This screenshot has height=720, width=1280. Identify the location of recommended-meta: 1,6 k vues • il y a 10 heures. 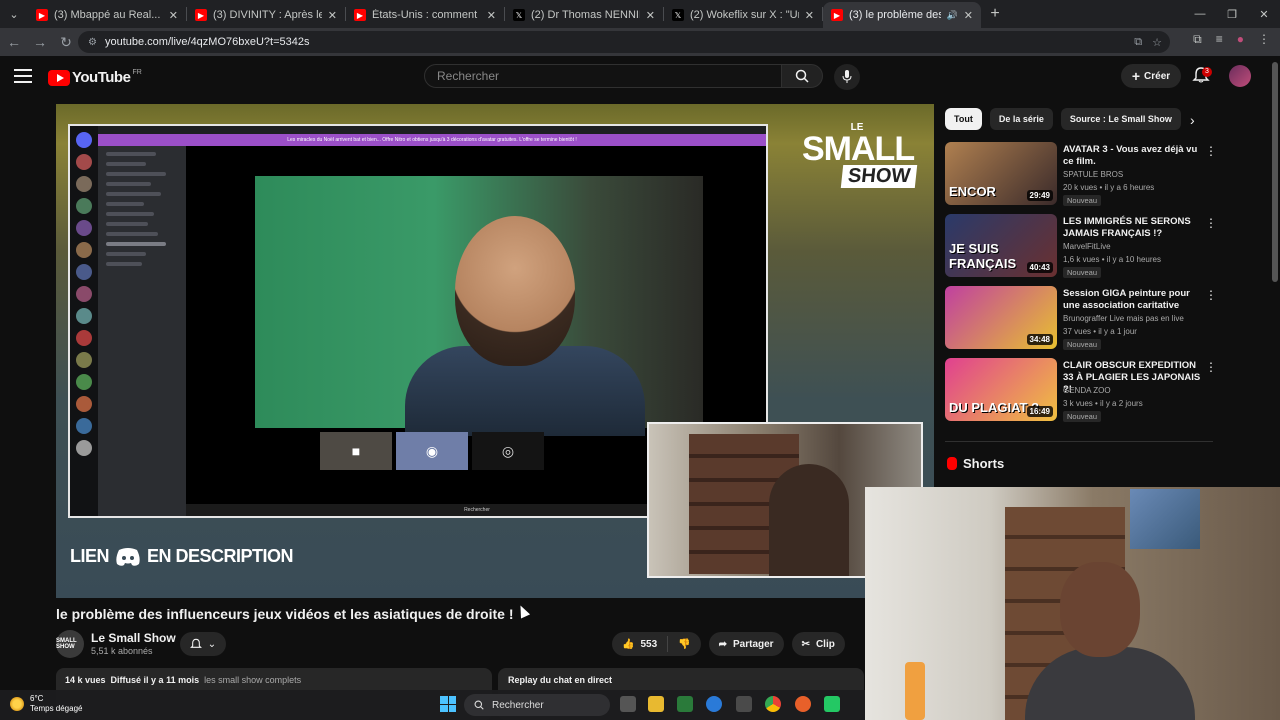
(1112, 259).